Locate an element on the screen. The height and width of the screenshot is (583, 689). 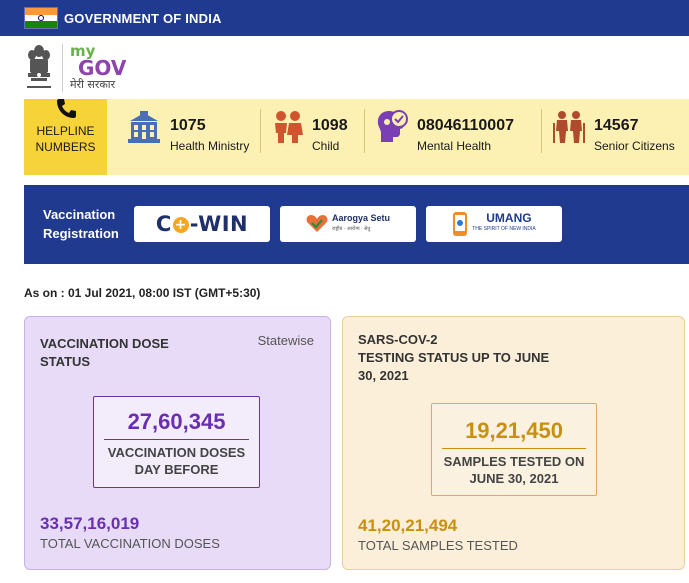
cowin-button: C + -WIN is located at coordinates (202, 224).